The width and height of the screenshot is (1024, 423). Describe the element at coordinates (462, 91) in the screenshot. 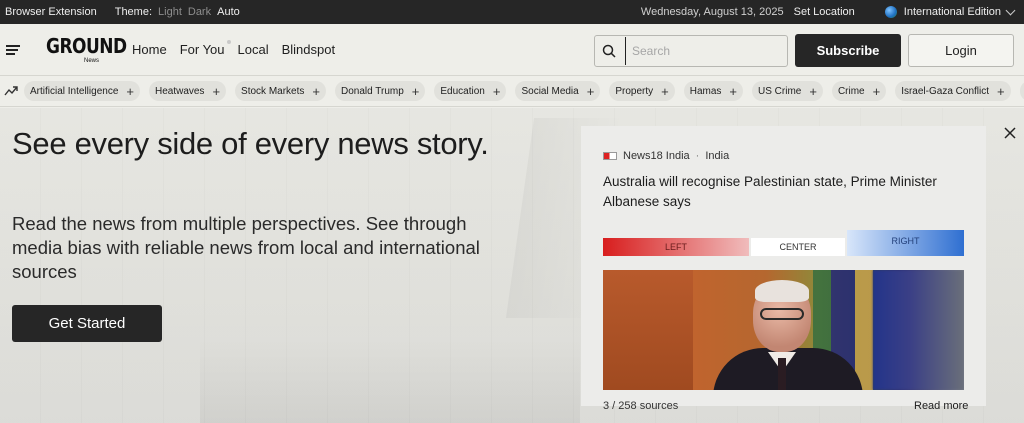

I see `topic-chip-label: Education` at that location.